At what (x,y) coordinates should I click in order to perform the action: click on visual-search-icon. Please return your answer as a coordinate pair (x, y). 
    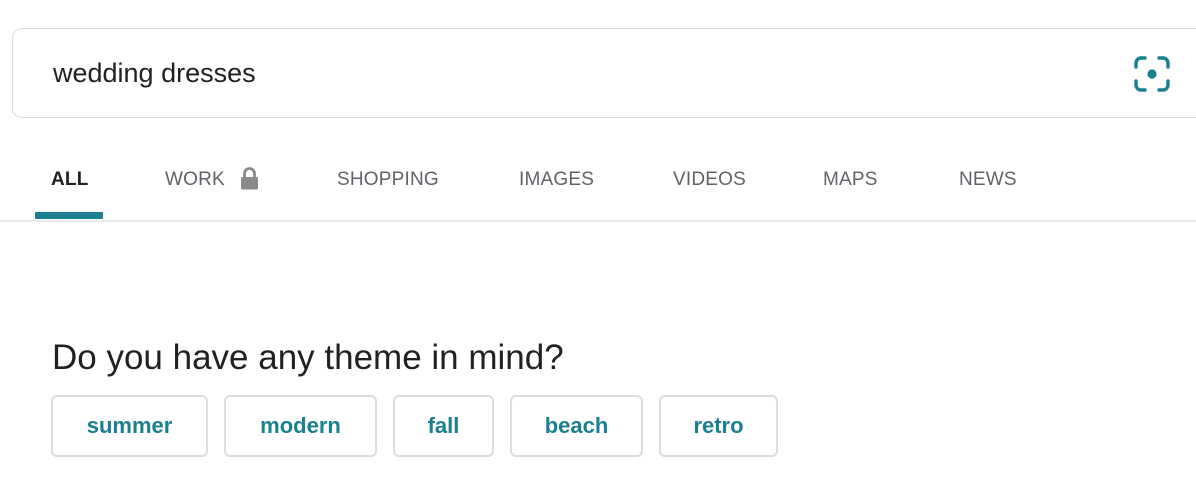
    Looking at the image, I should click on (1152, 74).